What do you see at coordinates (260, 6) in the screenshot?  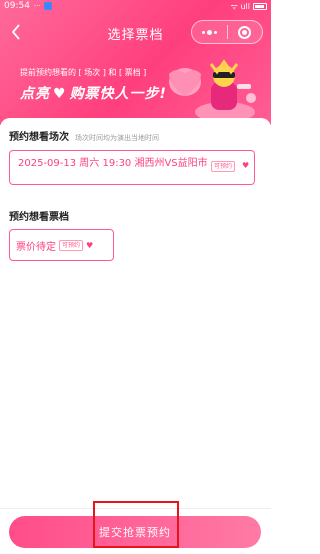 I see `battery-icon` at bounding box center [260, 6].